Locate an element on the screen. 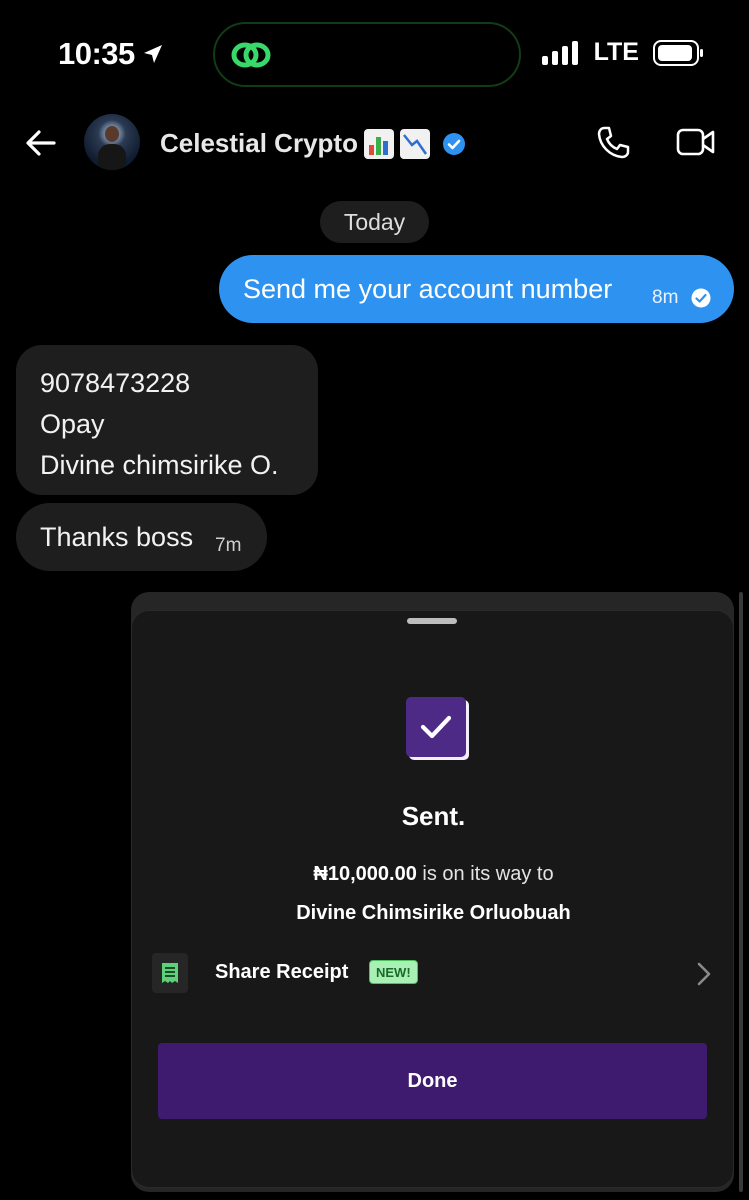 Image resolution: width=749 pixels, height=1200 pixels. dynamic-island is located at coordinates (367, 54).